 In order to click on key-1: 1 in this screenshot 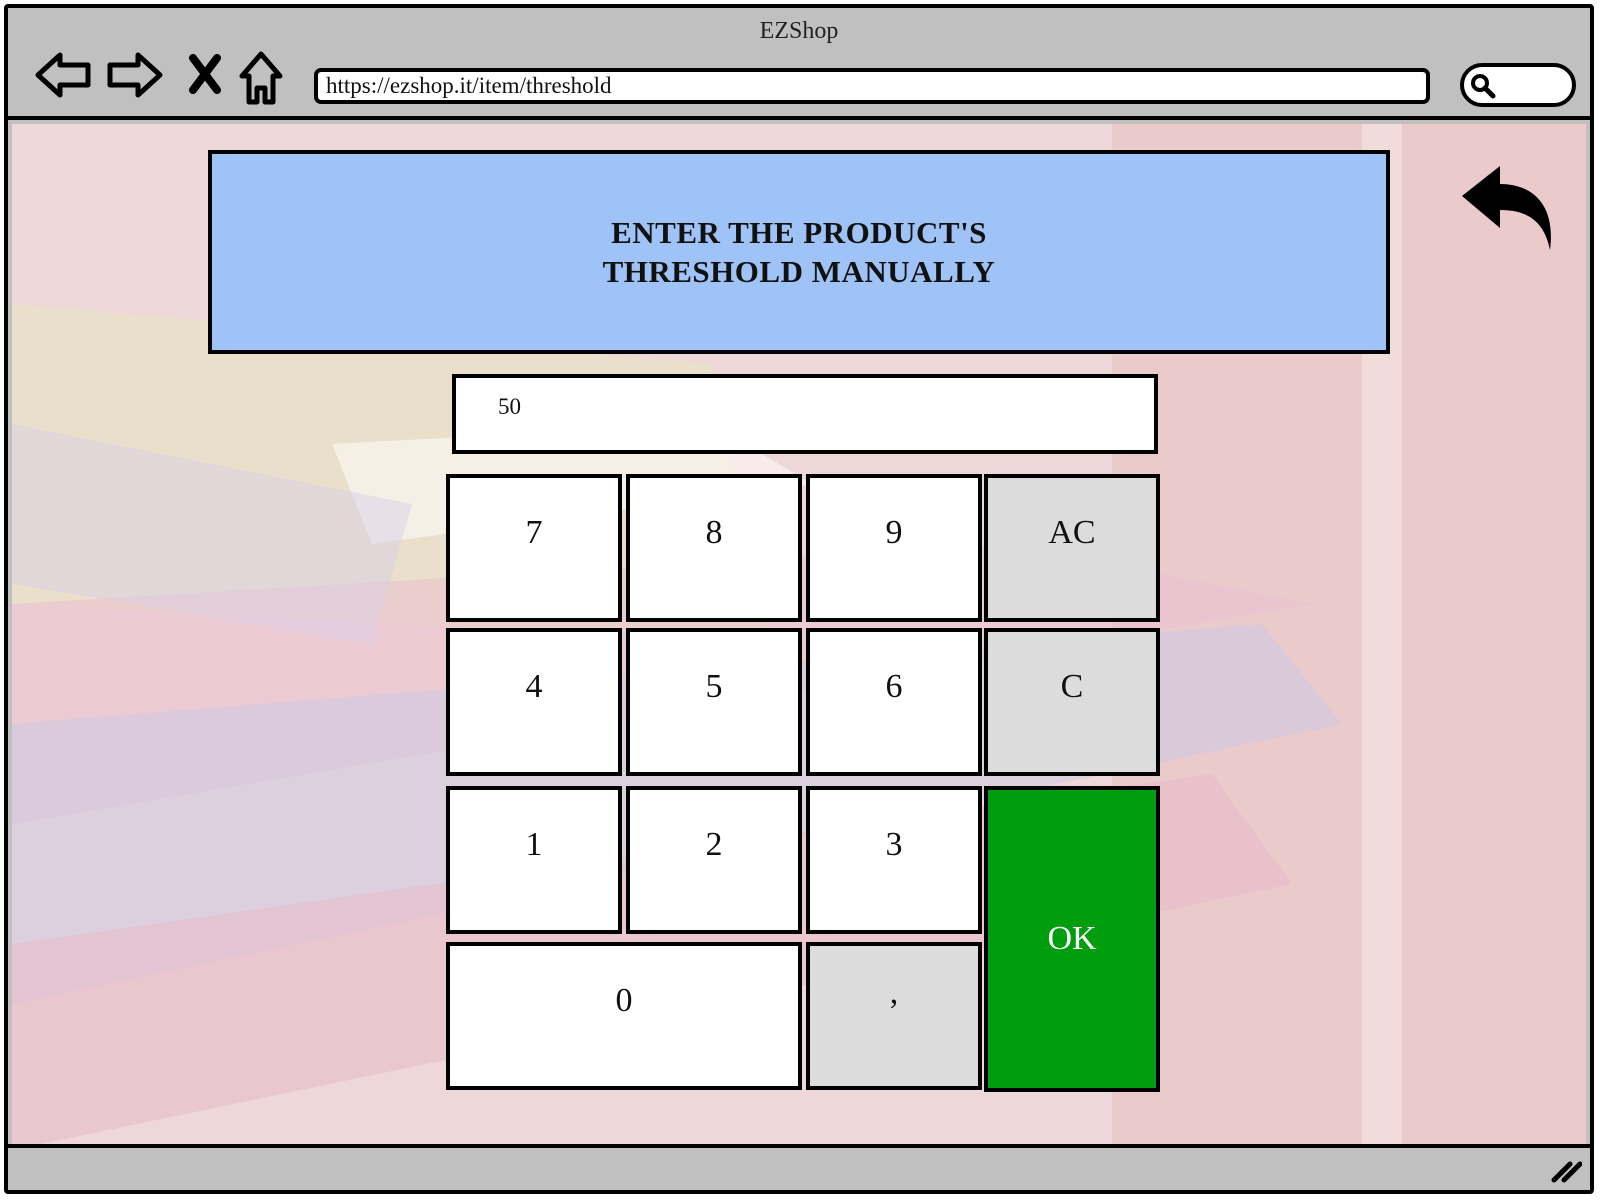, I will do `click(534, 860)`.